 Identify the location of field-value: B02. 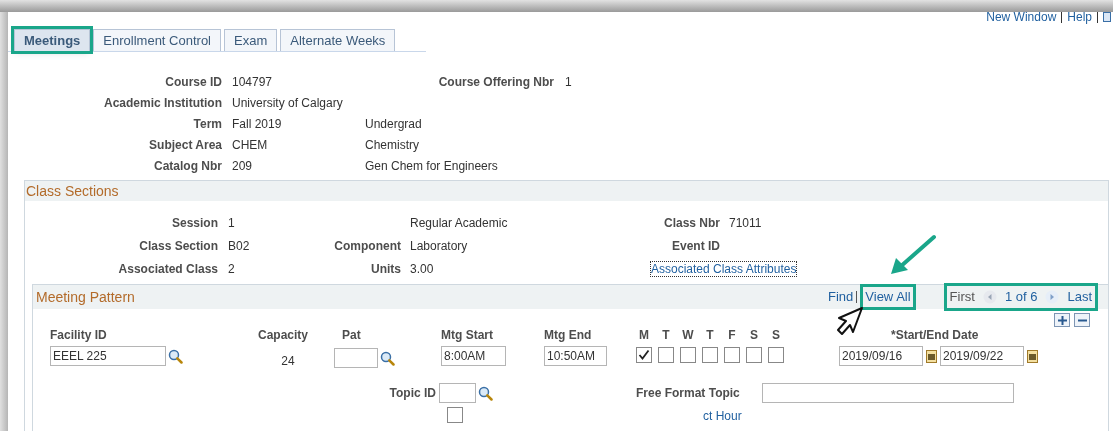
(239, 246).